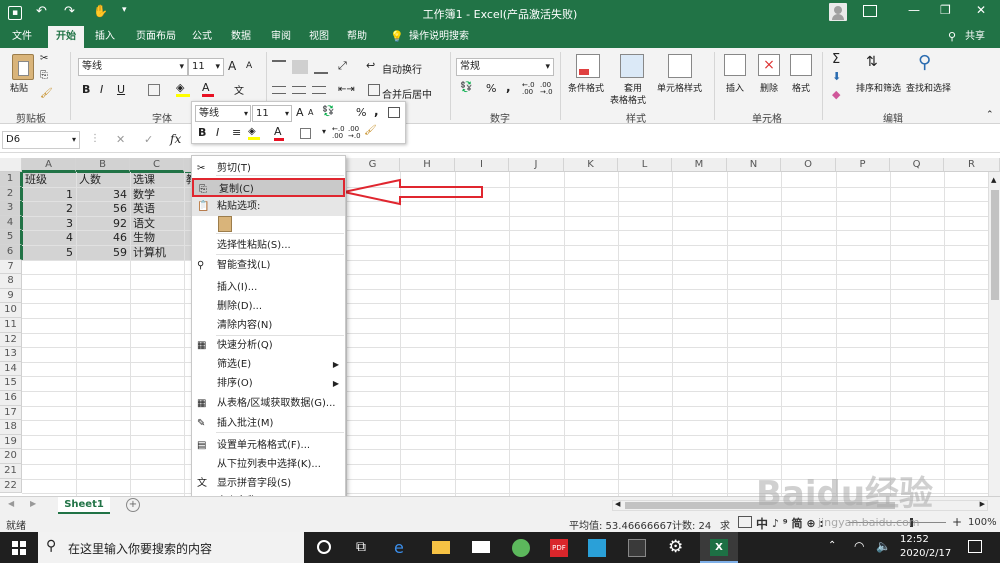 This screenshot has width=1000, height=563. I want to click on merge-center-button: 合并后居中, so click(407, 93).